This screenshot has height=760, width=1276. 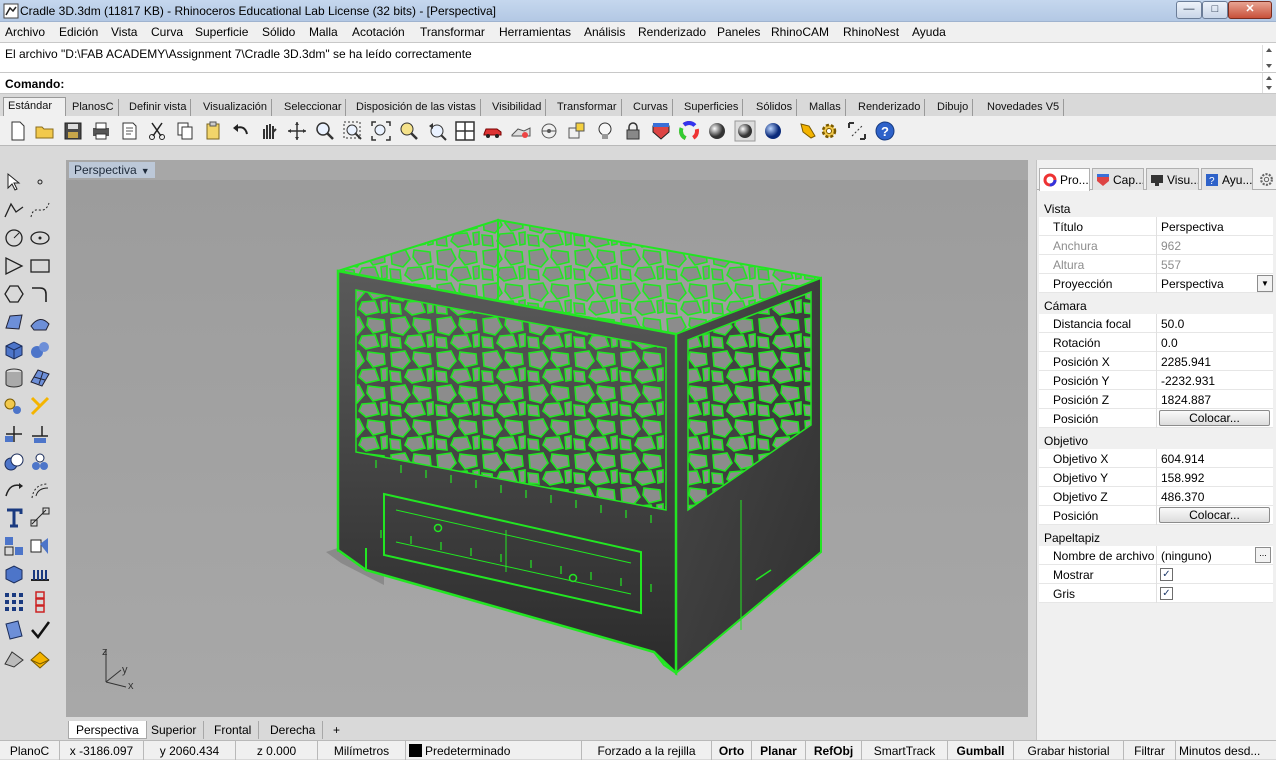 What do you see at coordinates (40, 378) in the screenshot?
I see `mesh-icon` at bounding box center [40, 378].